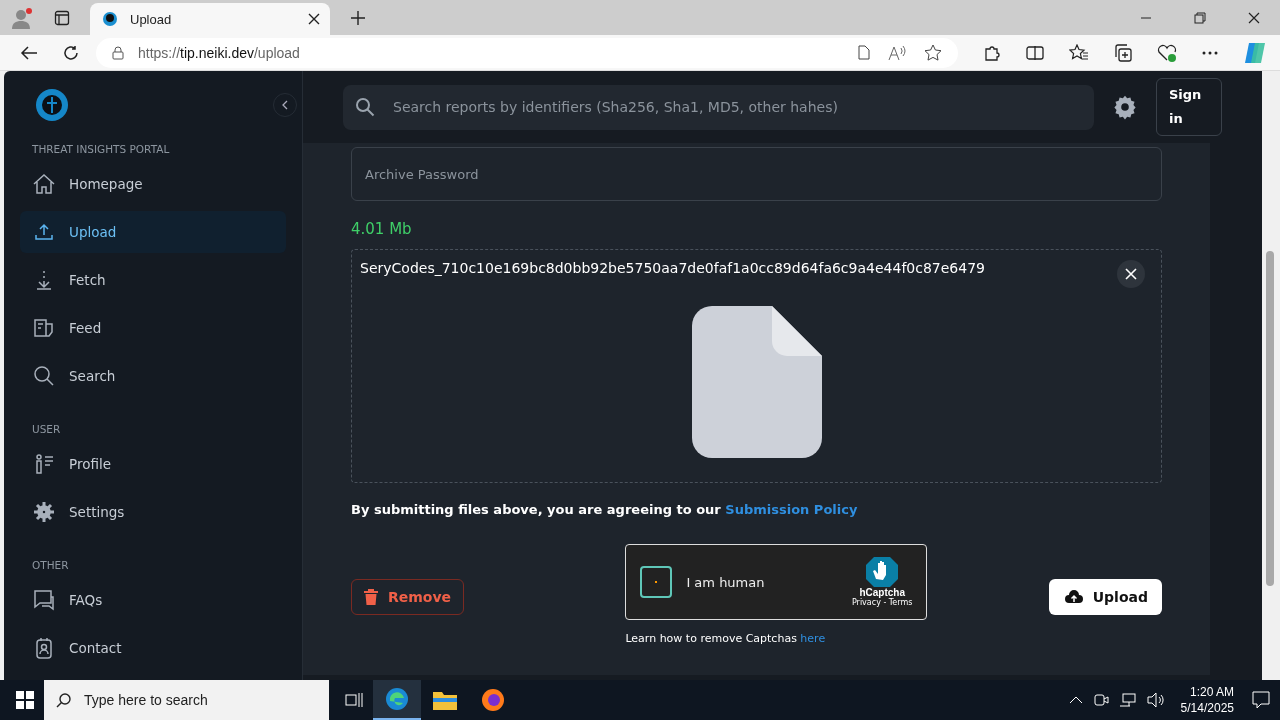  I want to click on section-heading: USER, so click(46, 429).